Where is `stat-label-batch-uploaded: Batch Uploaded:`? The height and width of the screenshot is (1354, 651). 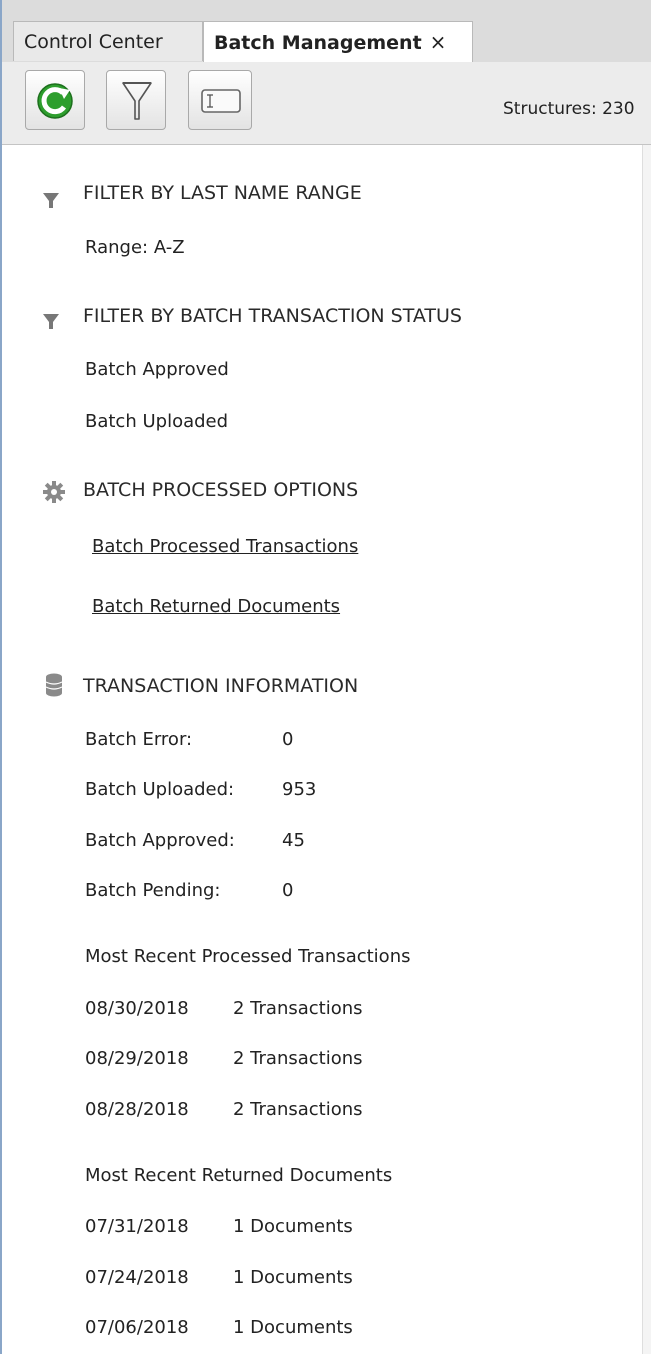
stat-label-batch-uploaded: Batch Uploaded: is located at coordinates (160, 789).